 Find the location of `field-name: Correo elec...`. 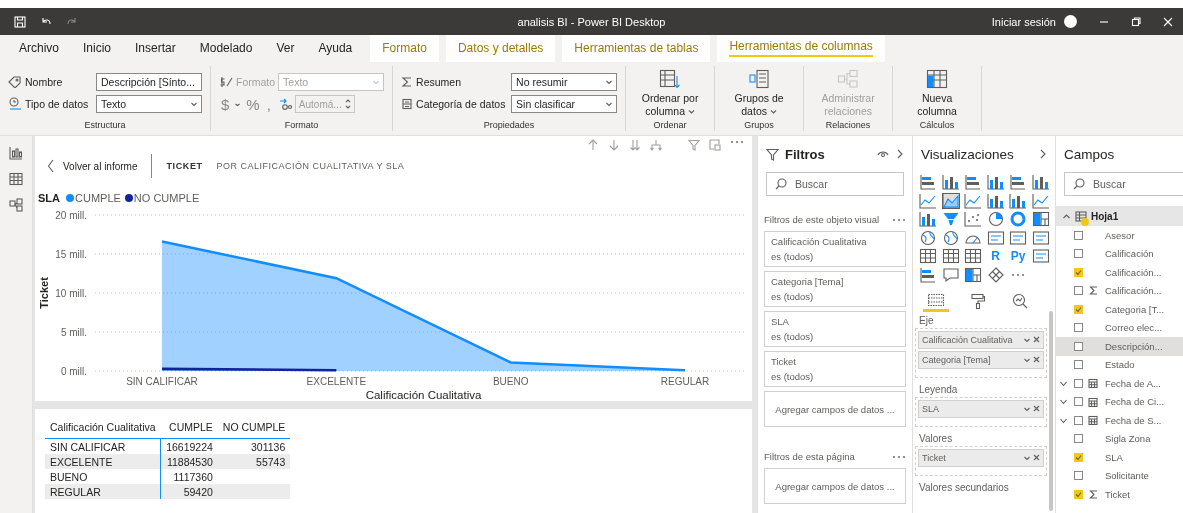

field-name: Correo elec... is located at coordinates (1133, 328).